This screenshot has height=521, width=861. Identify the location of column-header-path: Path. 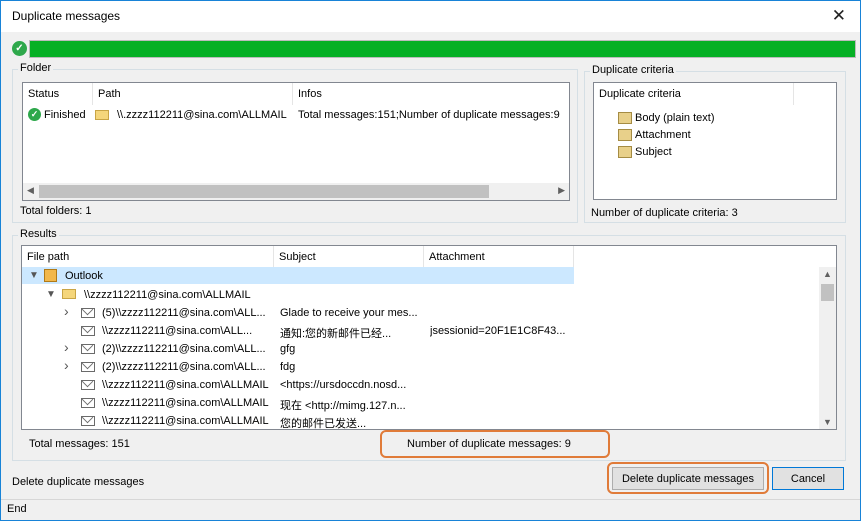
(193, 94).